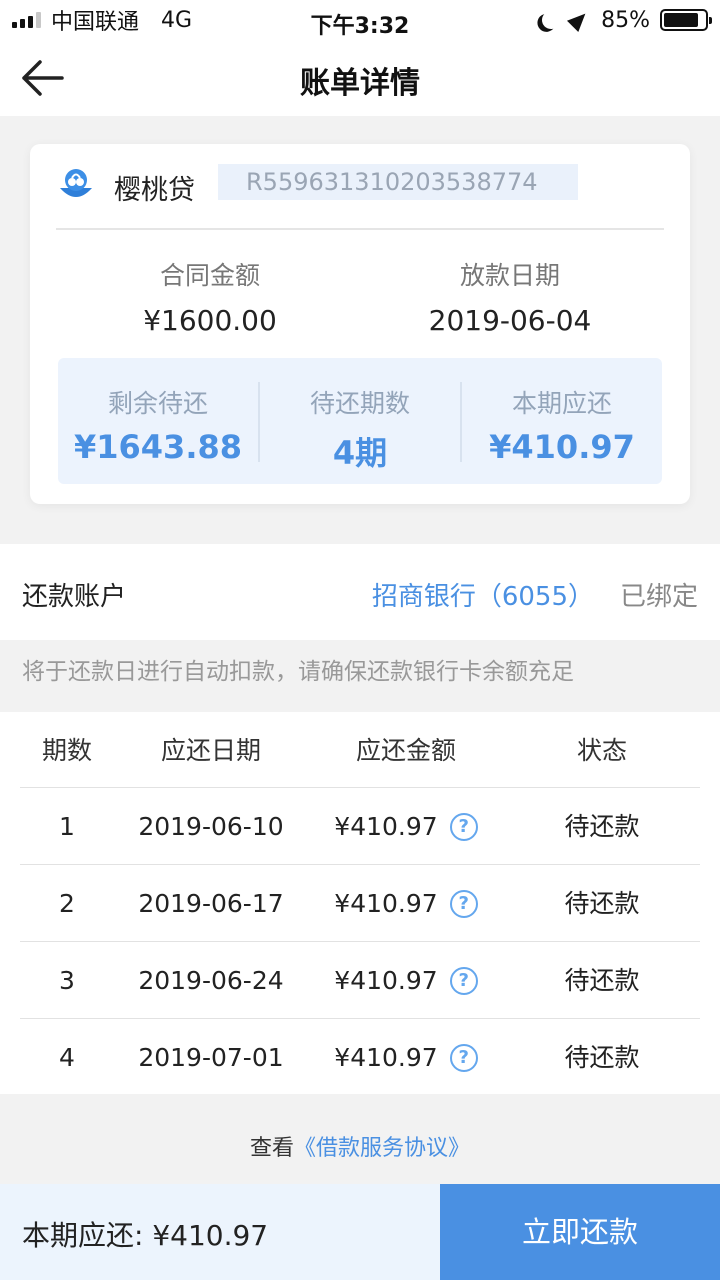 The image size is (720, 1280). What do you see at coordinates (271, 1148) in the screenshot?
I see `agreement-prefix: 查看` at bounding box center [271, 1148].